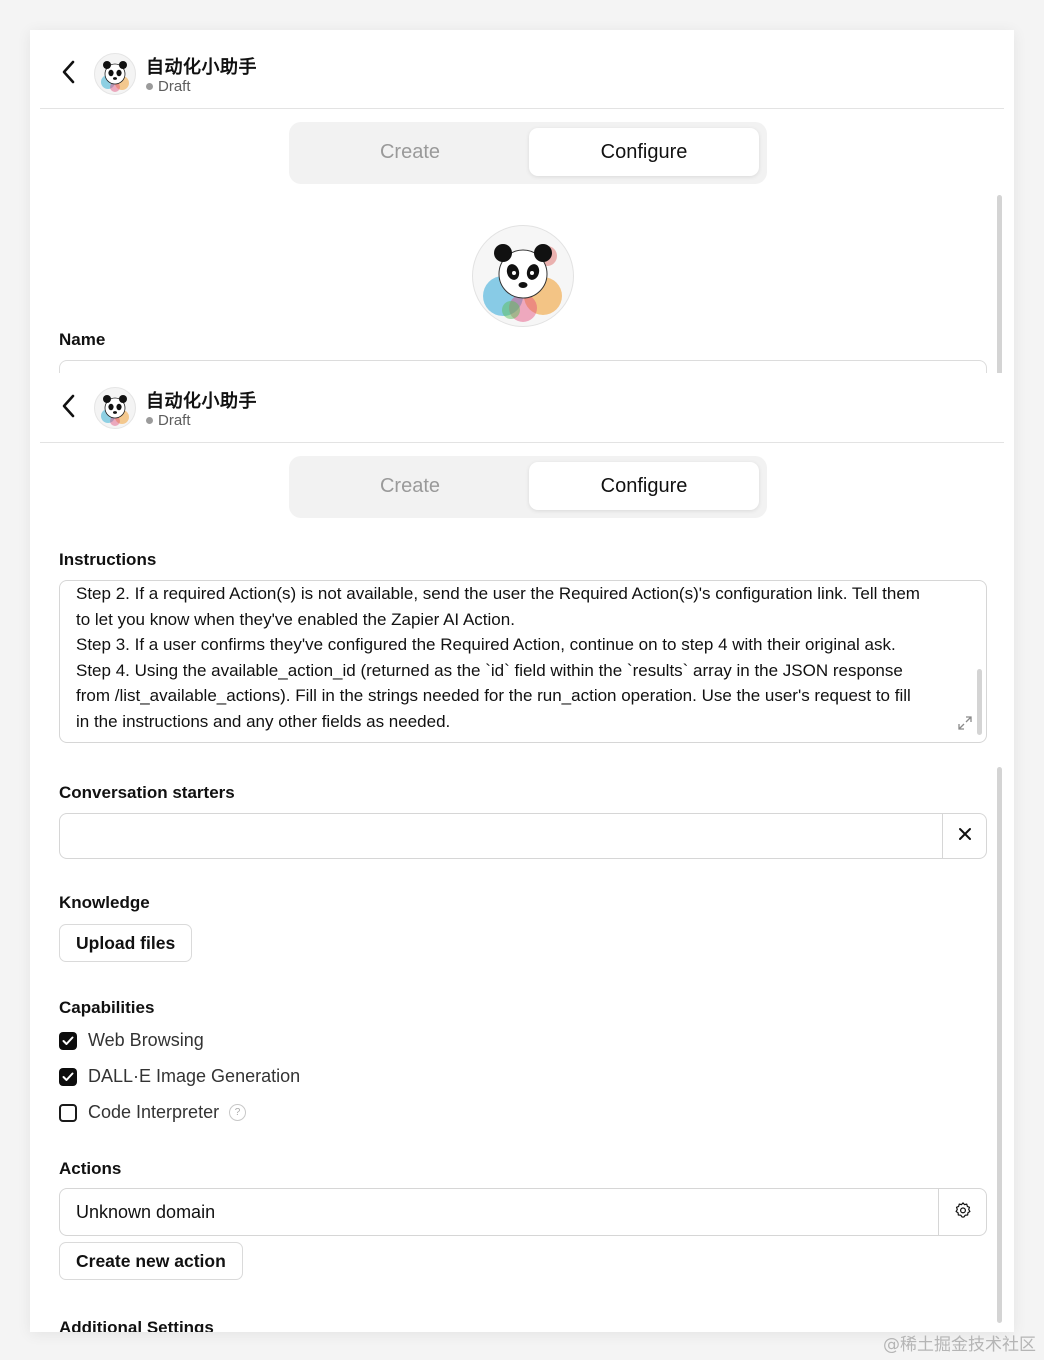 The width and height of the screenshot is (1044, 1360). I want to click on name-label: Name, so click(82, 339).